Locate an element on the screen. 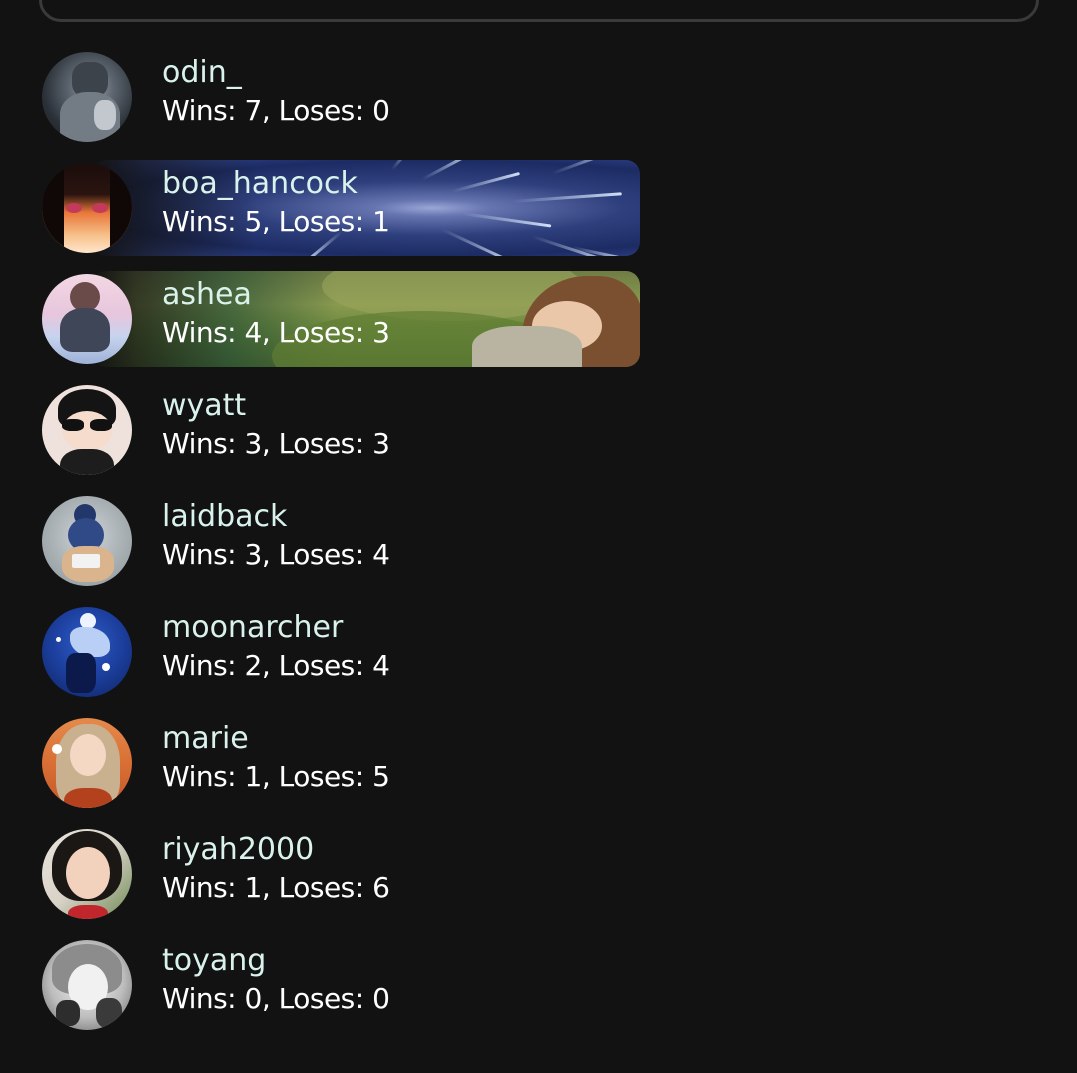 The width and height of the screenshot is (1077, 1073). leaderboard-row: riyah2000 Wins: 1, Loses: 6 is located at coordinates (341, 874).